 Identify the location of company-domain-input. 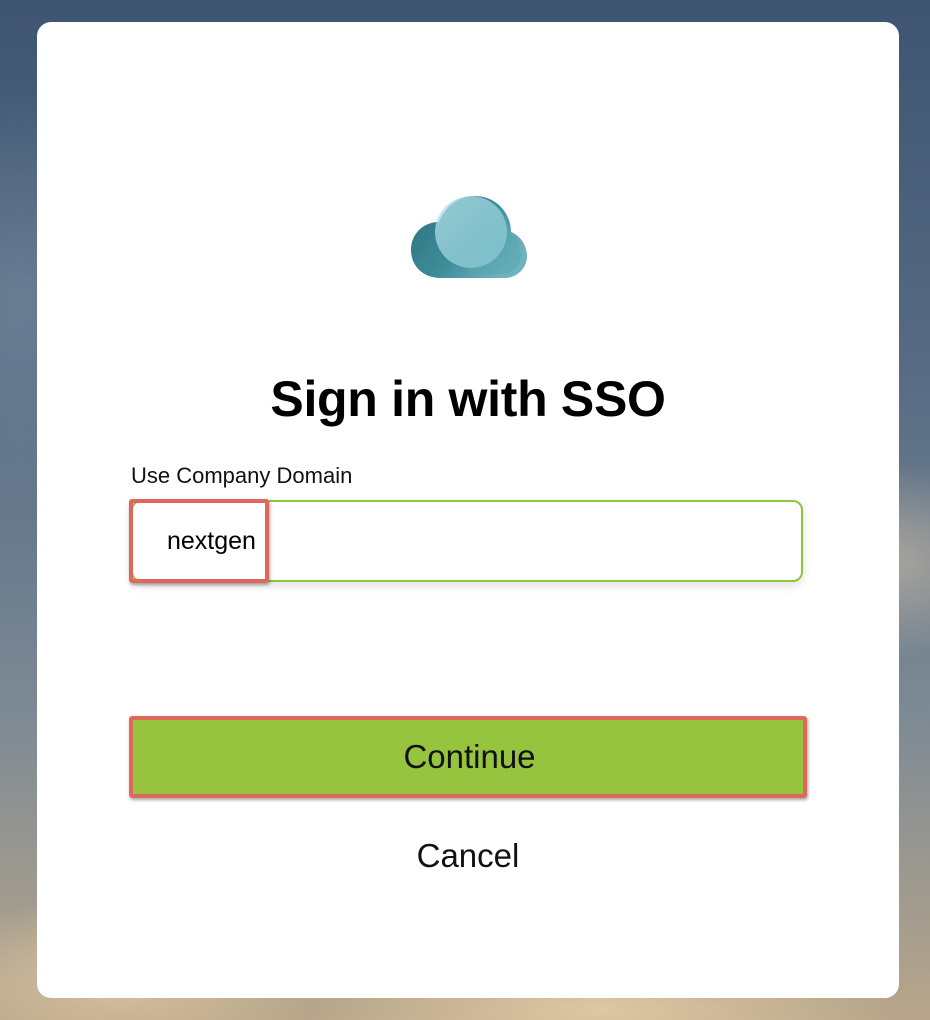
(467, 541).